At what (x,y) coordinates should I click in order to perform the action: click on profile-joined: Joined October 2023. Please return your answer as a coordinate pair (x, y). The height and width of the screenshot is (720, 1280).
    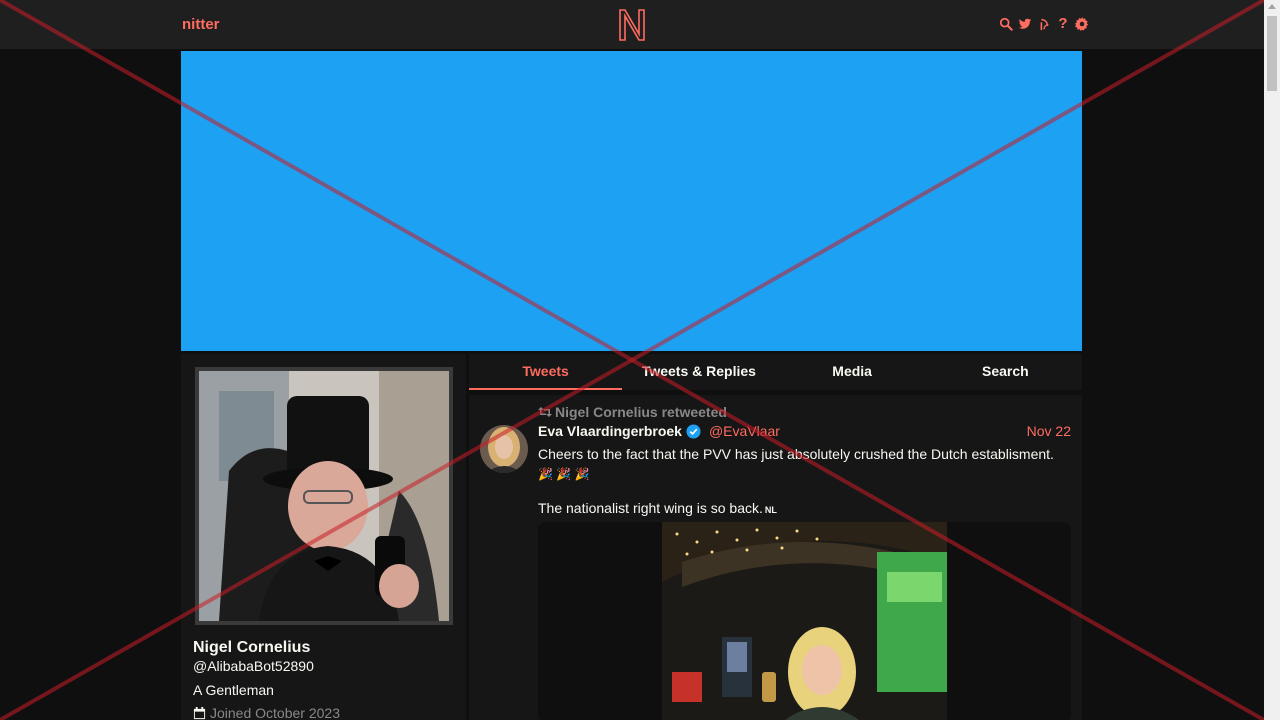
    Looking at the image, I should click on (266, 712).